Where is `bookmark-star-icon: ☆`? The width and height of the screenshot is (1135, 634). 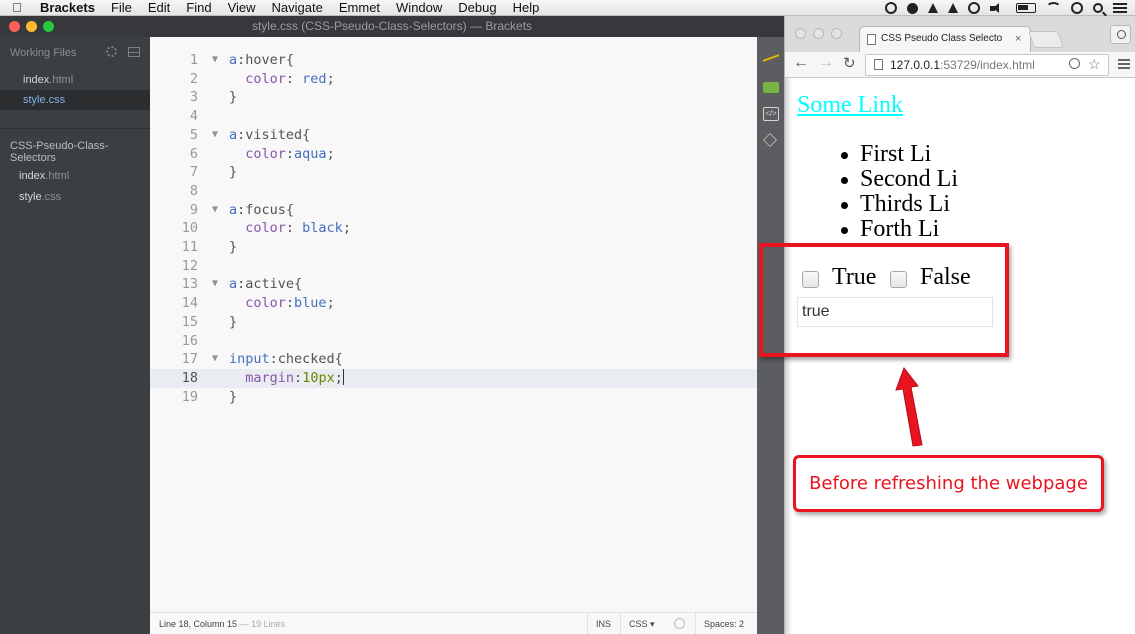
bookmark-star-icon: ☆ is located at coordinates (1094, 64).